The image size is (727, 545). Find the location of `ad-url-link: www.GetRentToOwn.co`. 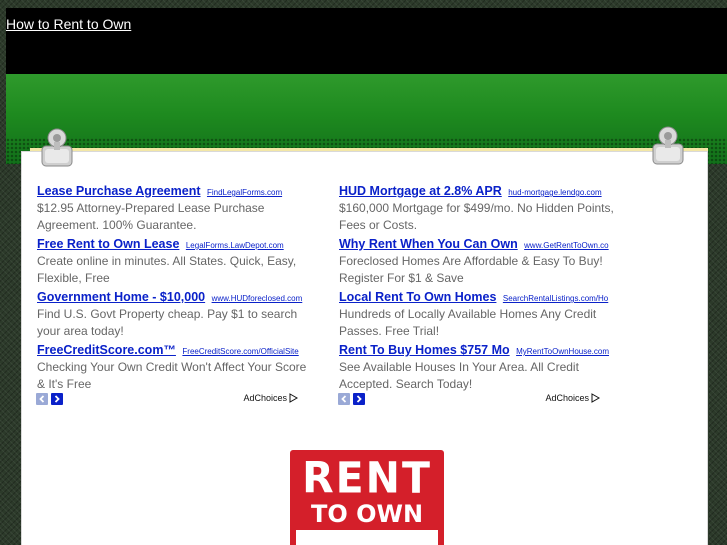

ad-url-link: www.GetRentToOwn.co is located at coordinates (566, 245).